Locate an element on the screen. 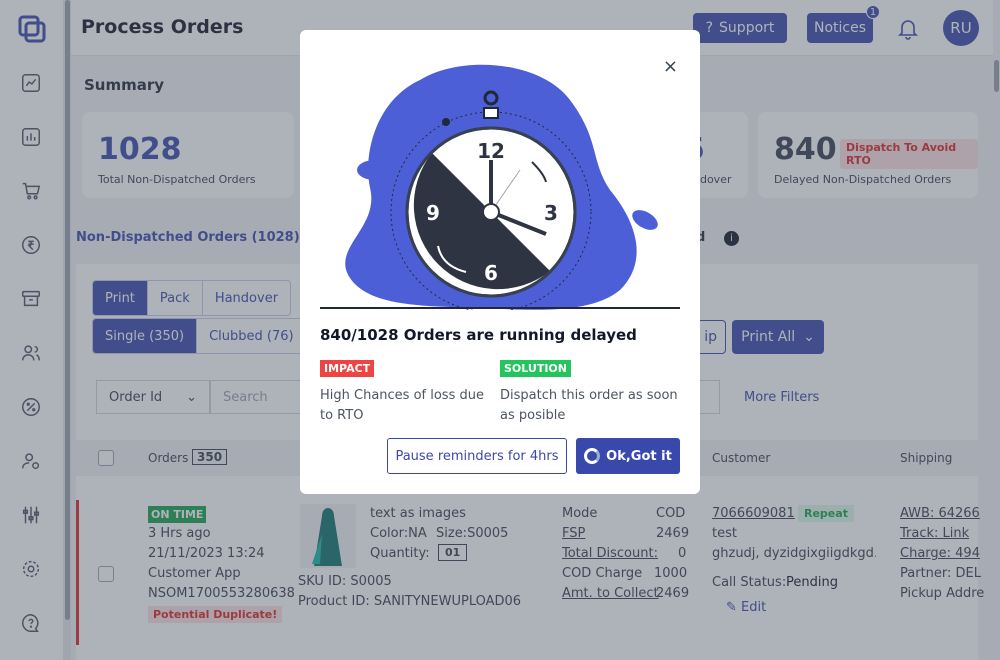  modal-title: 840/1028 Orders are running delayed is located at coordinates (478, 335).